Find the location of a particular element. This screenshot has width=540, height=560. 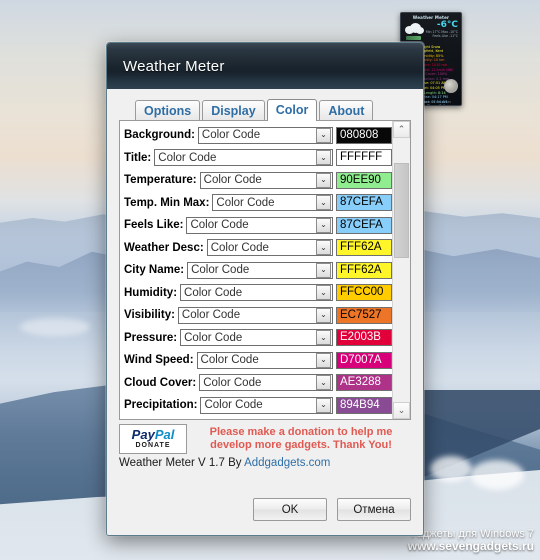

addgadgets-link: Addgadgets.com is located at coordinates (287, 463).